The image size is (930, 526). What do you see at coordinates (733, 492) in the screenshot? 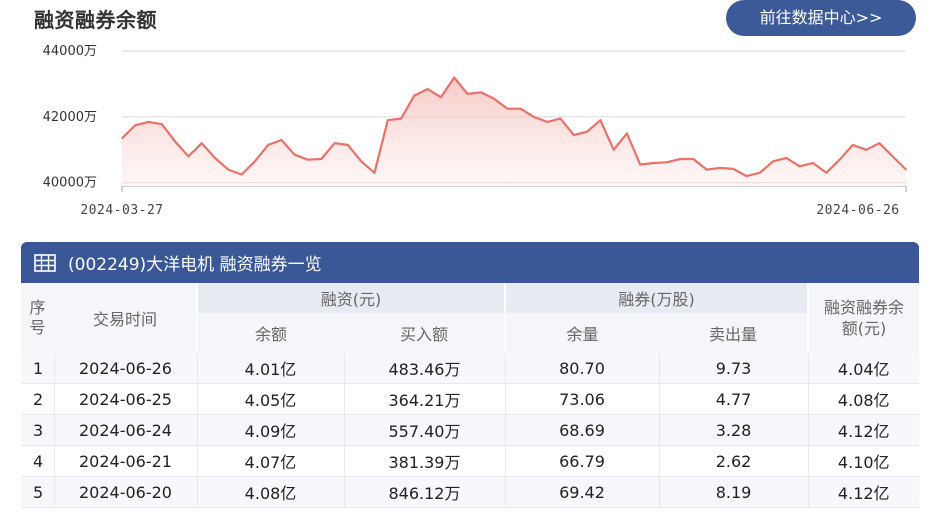
I see `cell-short-sell: 8.19` at bounding box center [733, 492].